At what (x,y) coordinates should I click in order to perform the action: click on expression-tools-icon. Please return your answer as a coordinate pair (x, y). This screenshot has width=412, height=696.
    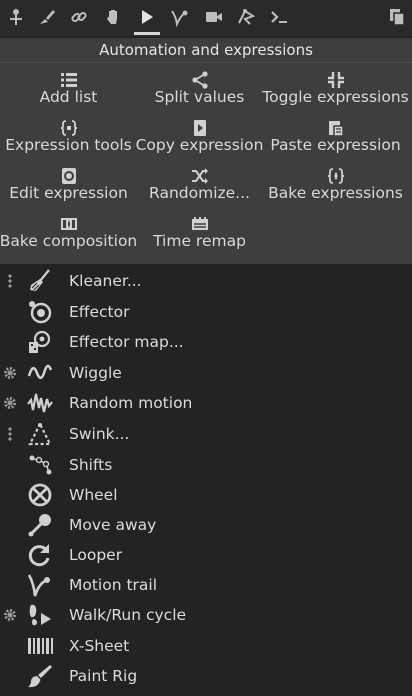
    Looking at the image, I should click on (69, 128).